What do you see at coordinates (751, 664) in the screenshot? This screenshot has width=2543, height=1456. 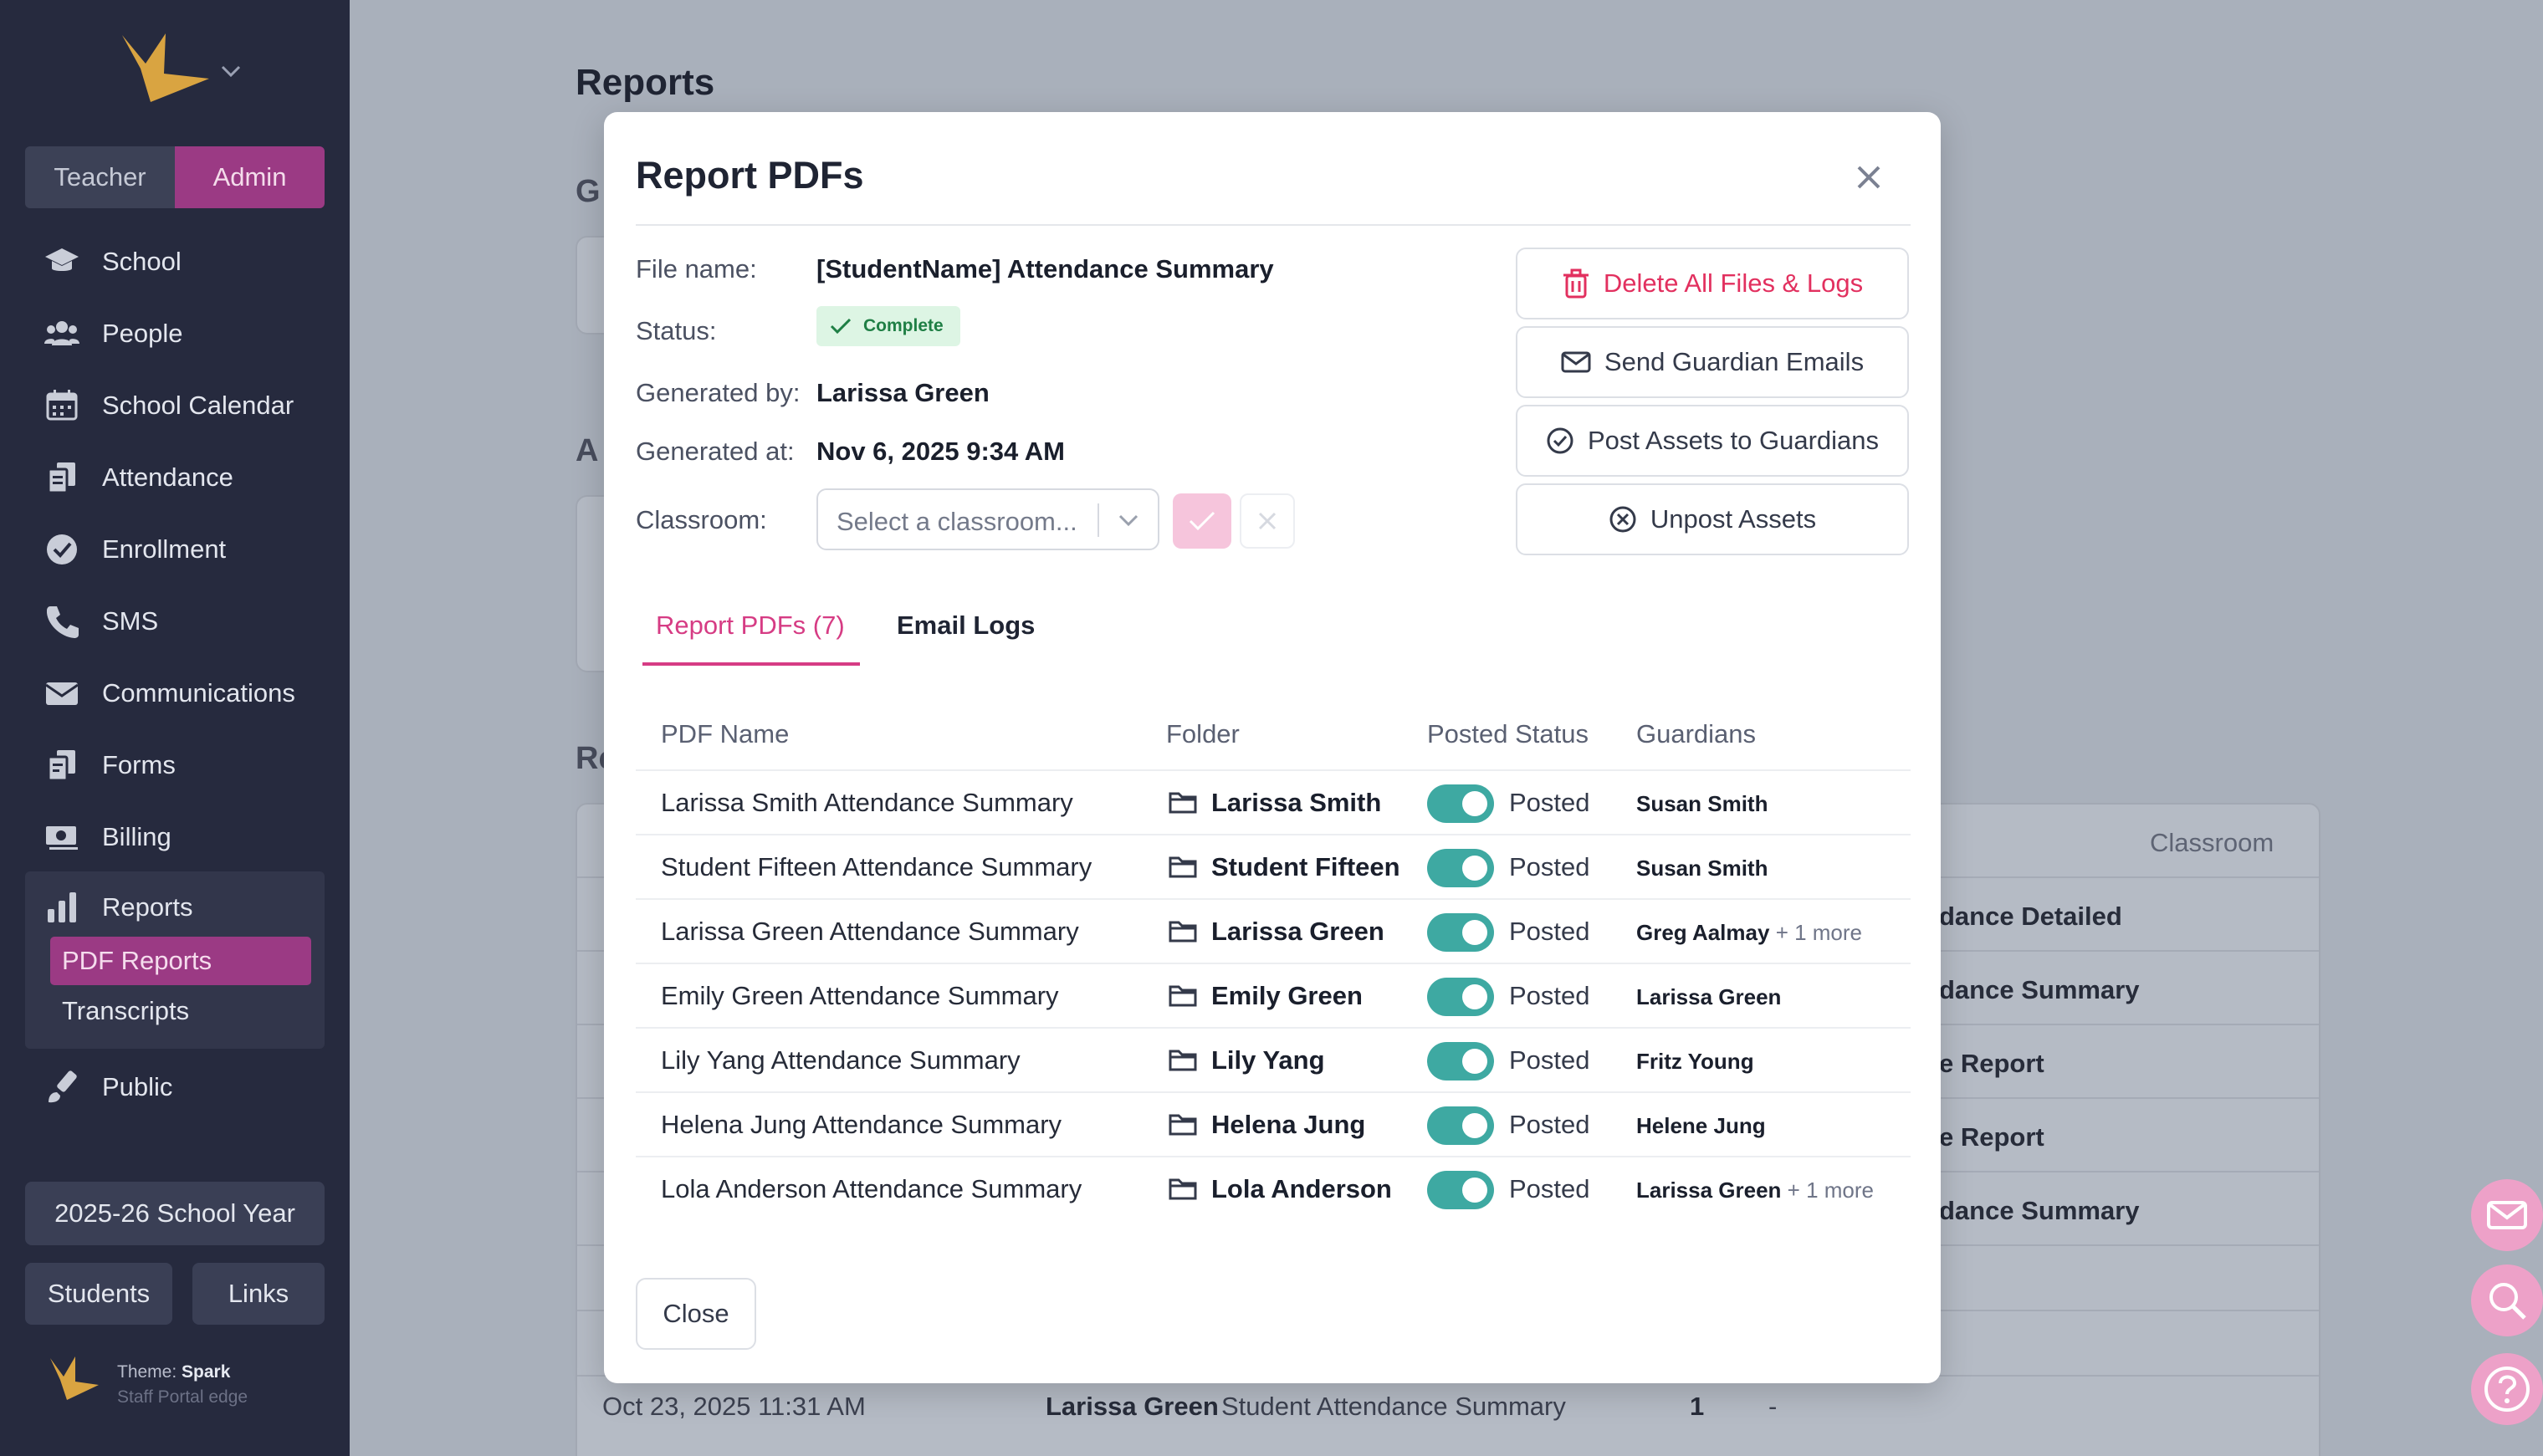 I see `active-tab-indicator` at bounding box center [751, 664].